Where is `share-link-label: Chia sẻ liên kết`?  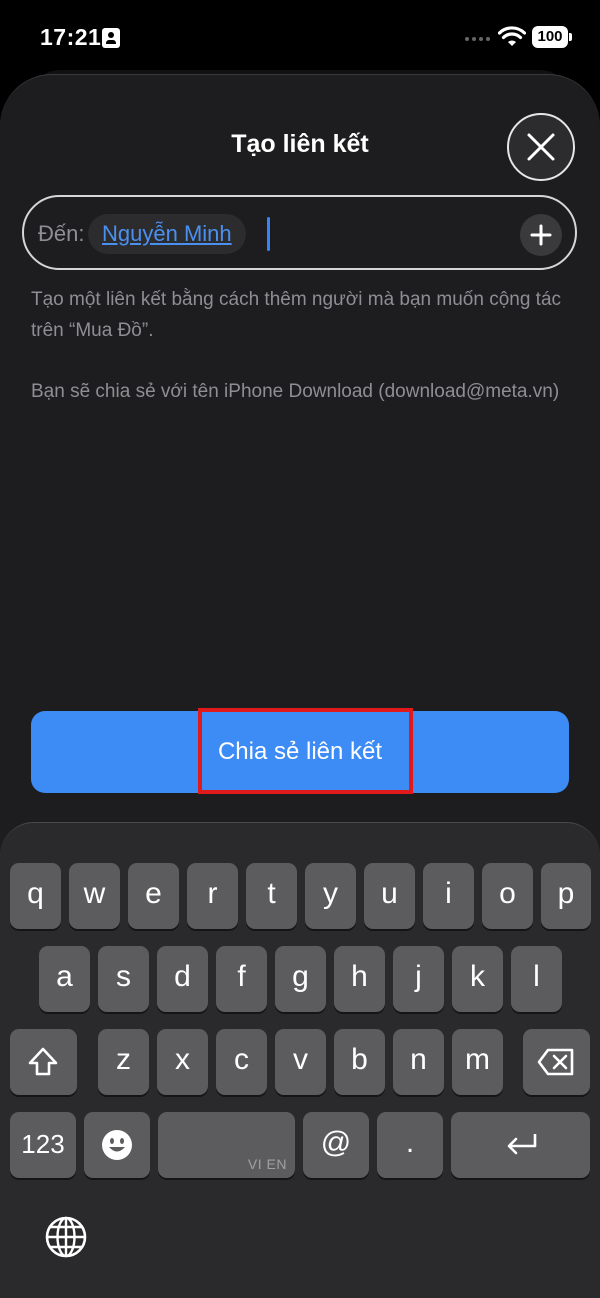 share-link-label: Chia sẻ liên kết is located at coordinates (300, 751).